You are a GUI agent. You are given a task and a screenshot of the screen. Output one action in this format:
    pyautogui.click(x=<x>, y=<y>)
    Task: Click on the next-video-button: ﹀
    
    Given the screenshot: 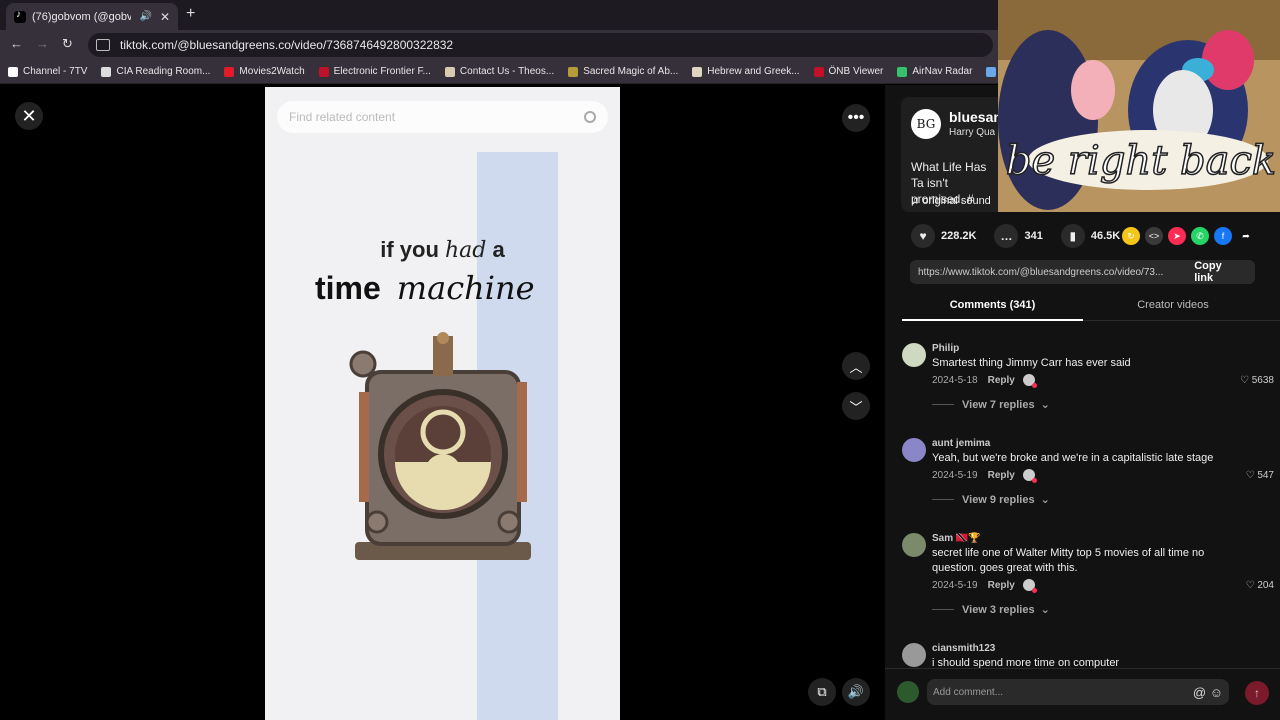 What is the action you would take?
    pyautogui.click(x=856, y=406)
    